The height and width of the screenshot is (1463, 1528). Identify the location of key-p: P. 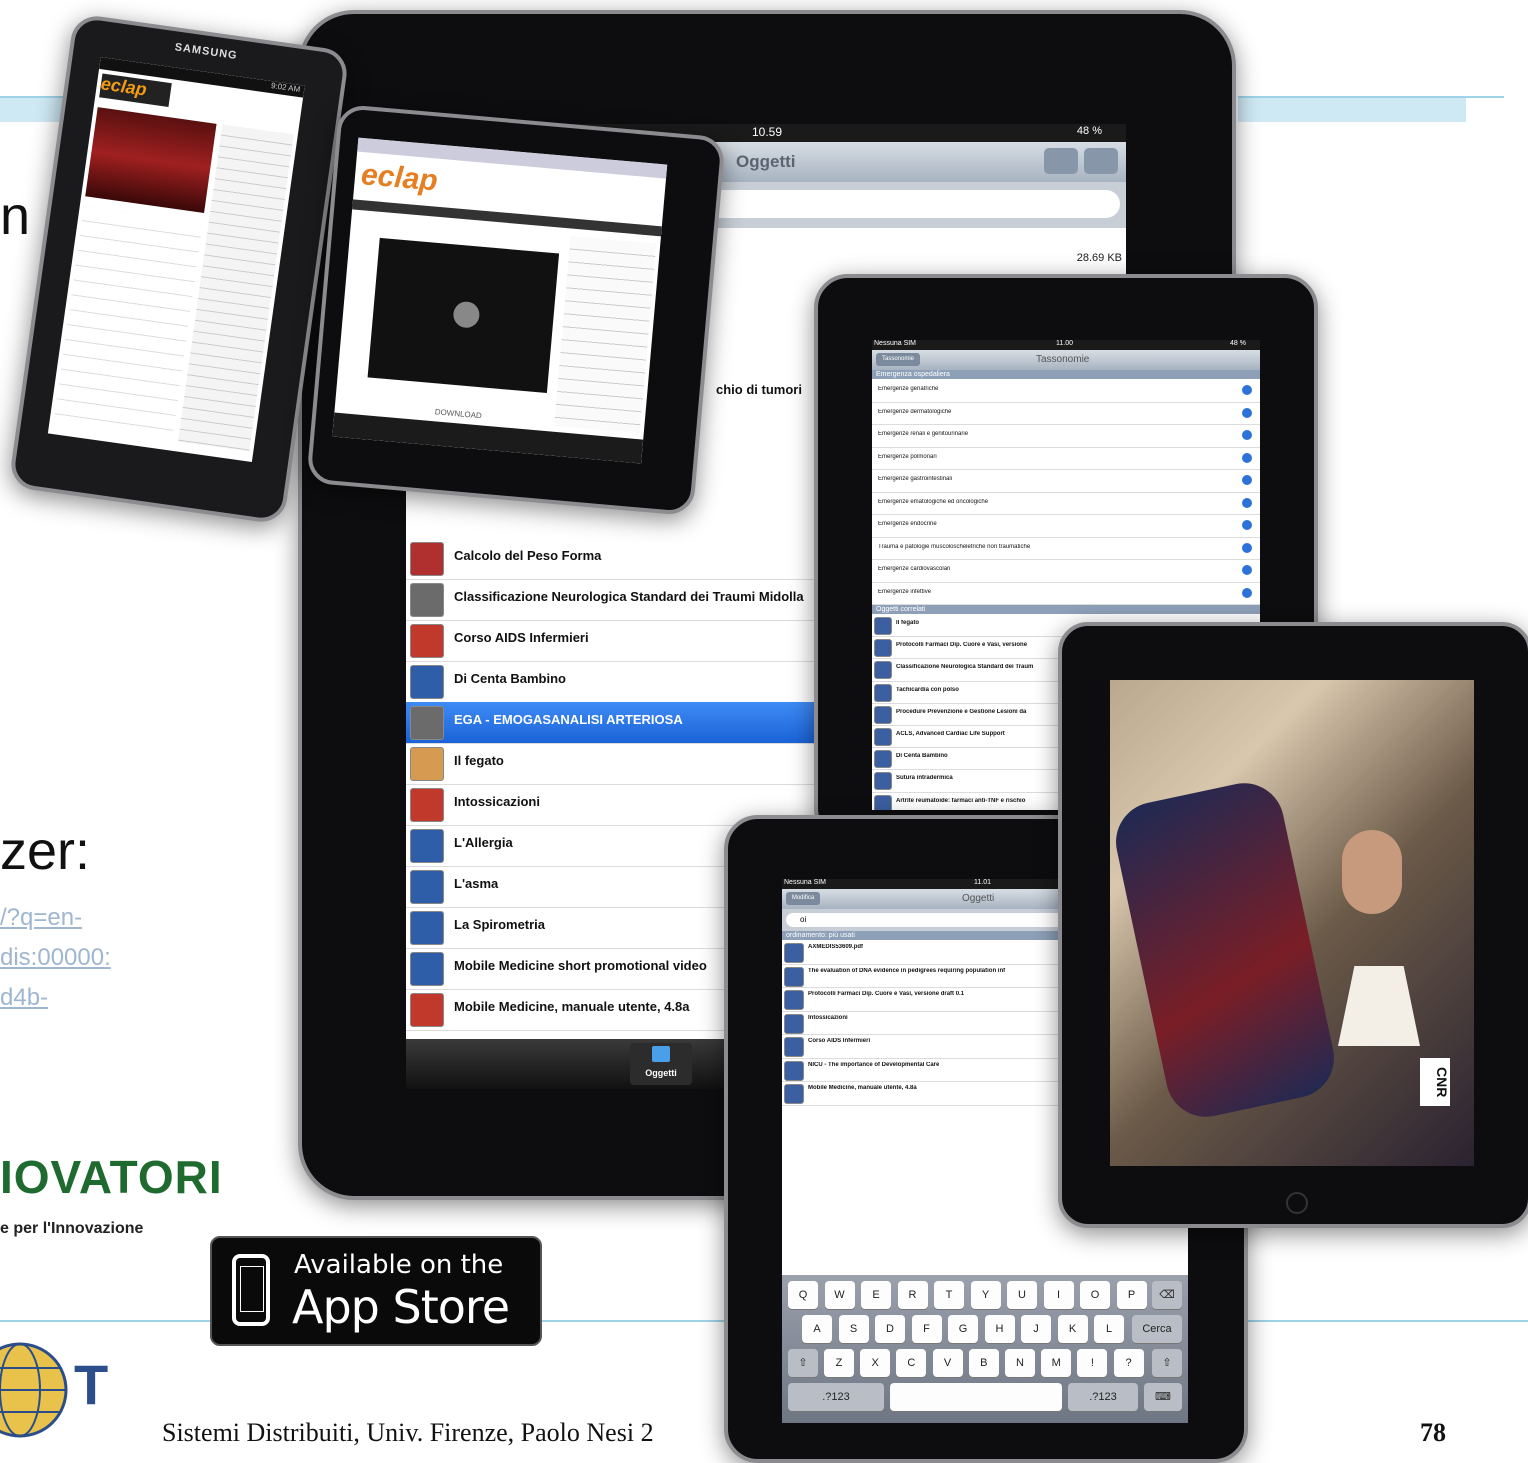
(1131, 1295).